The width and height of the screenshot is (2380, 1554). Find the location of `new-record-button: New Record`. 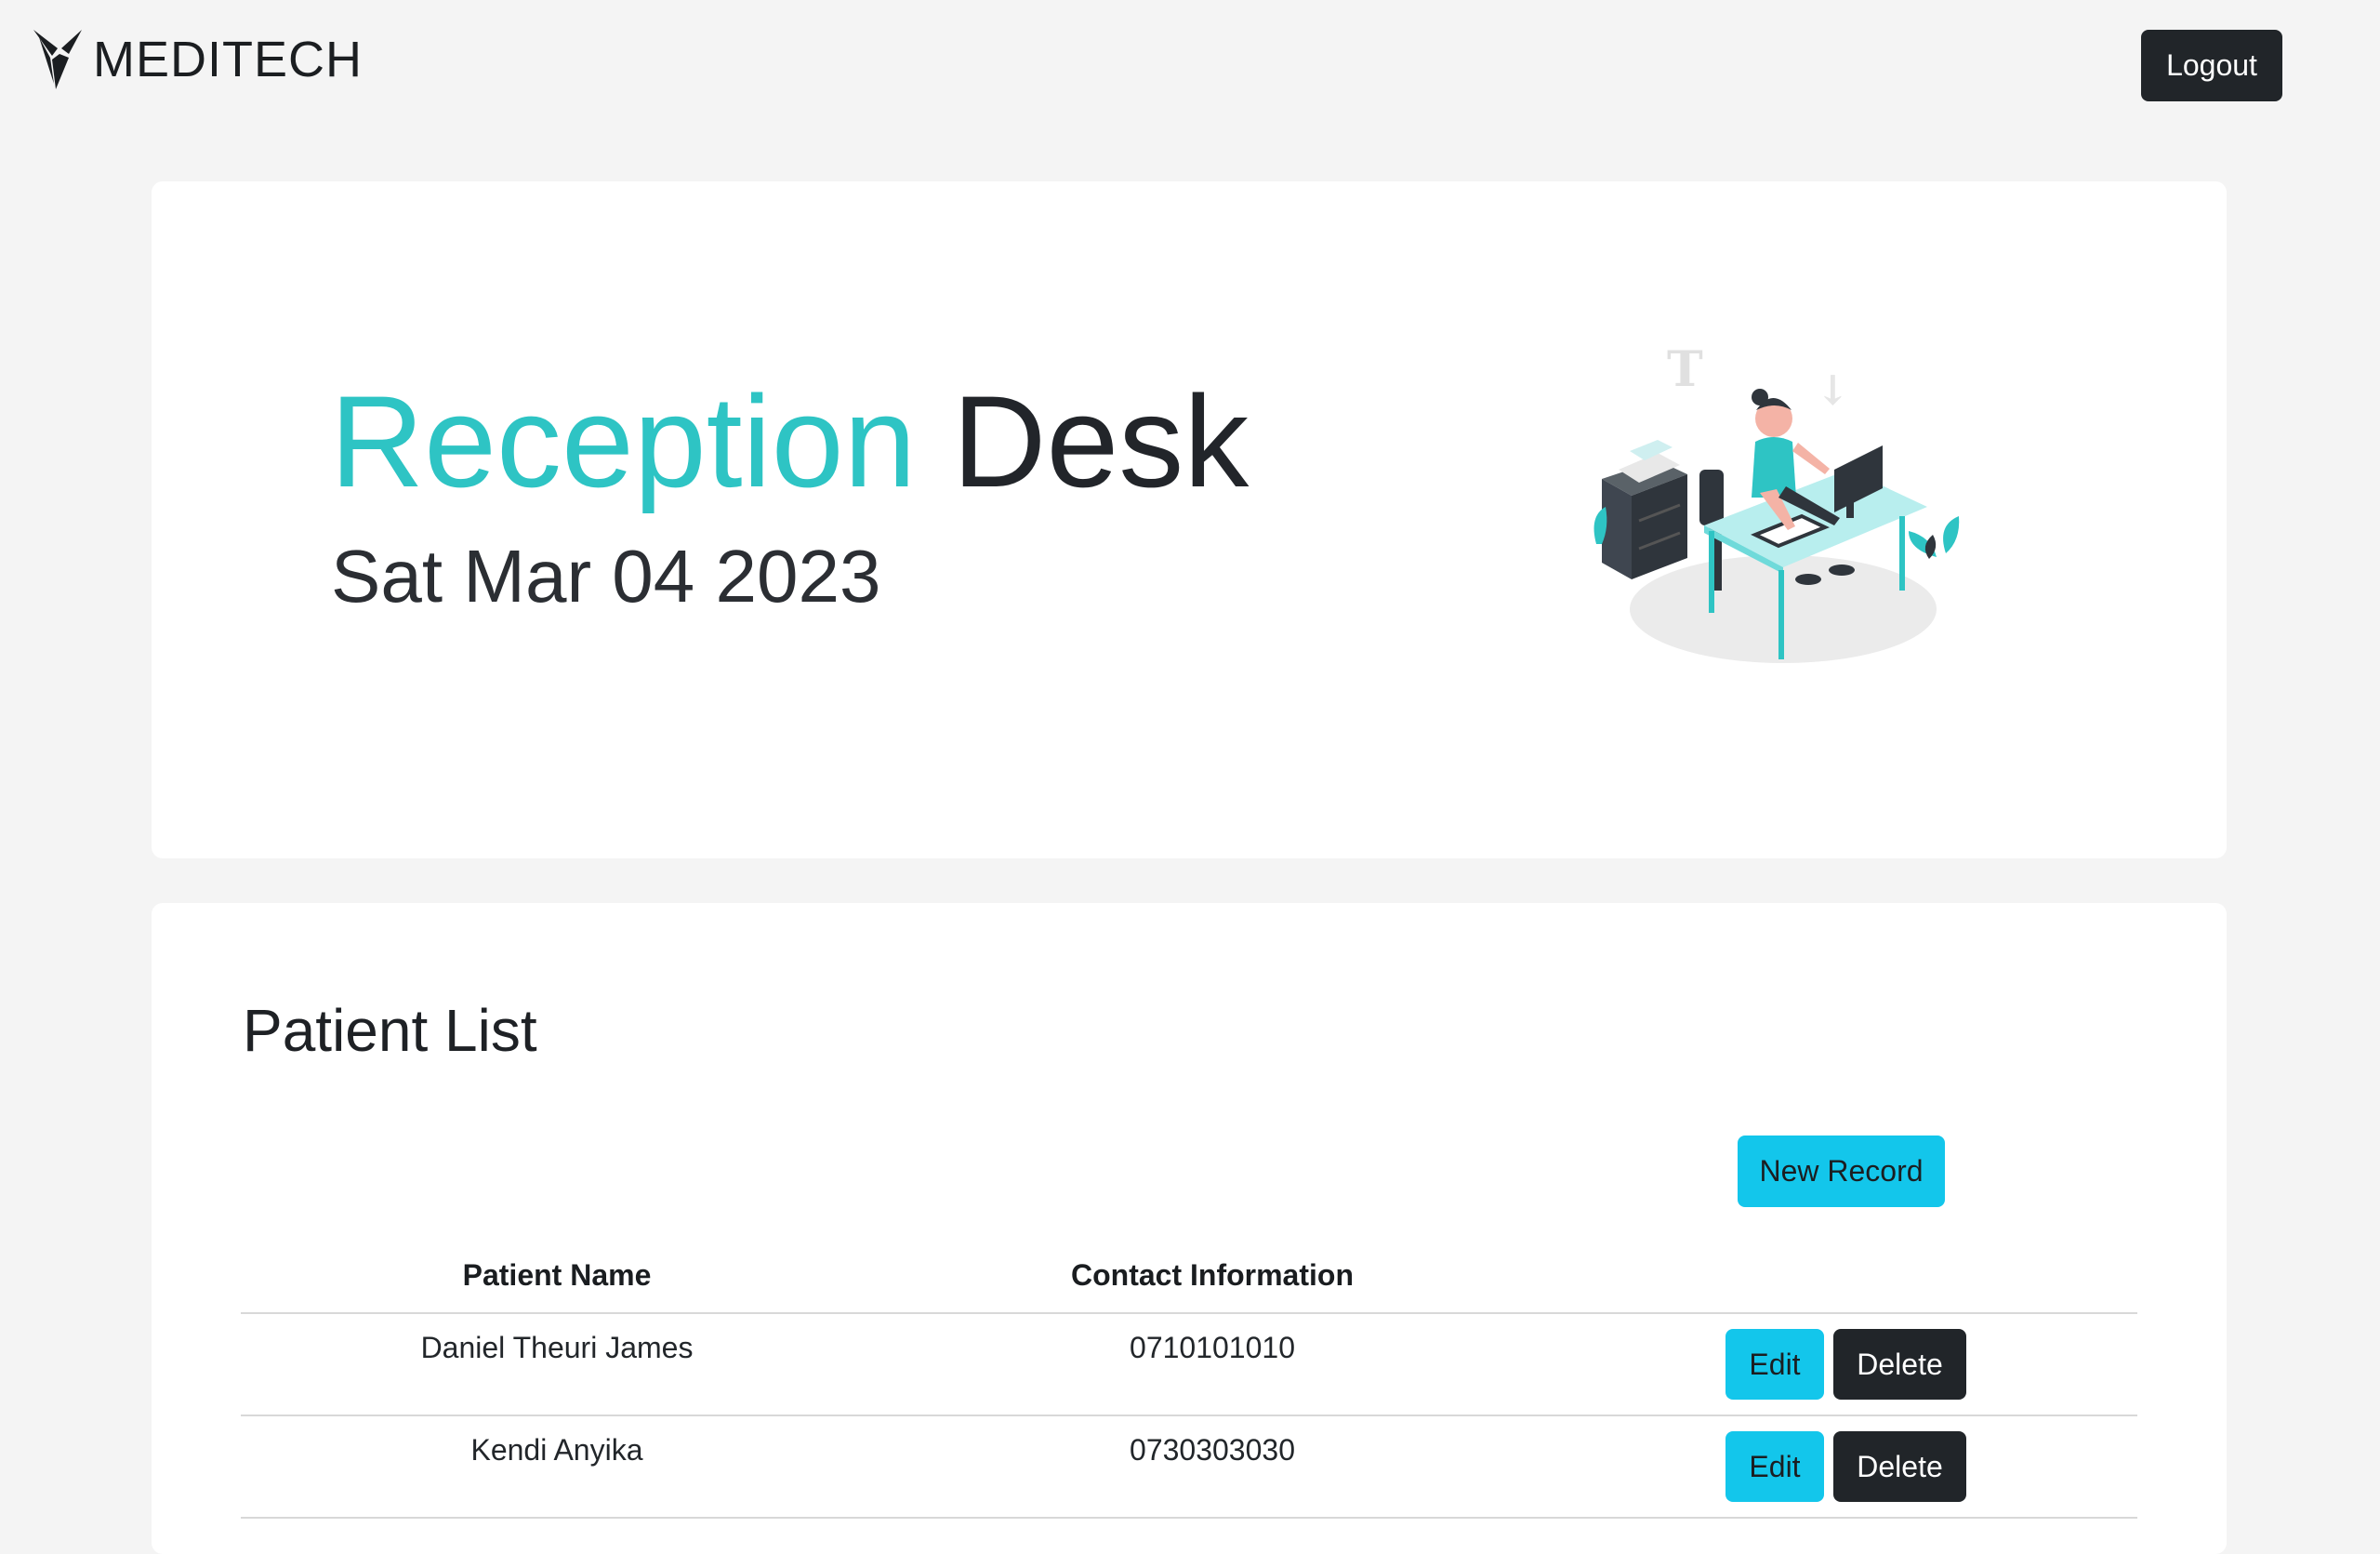

new-record-button: New Record is located at coordinates (1841, 1171).